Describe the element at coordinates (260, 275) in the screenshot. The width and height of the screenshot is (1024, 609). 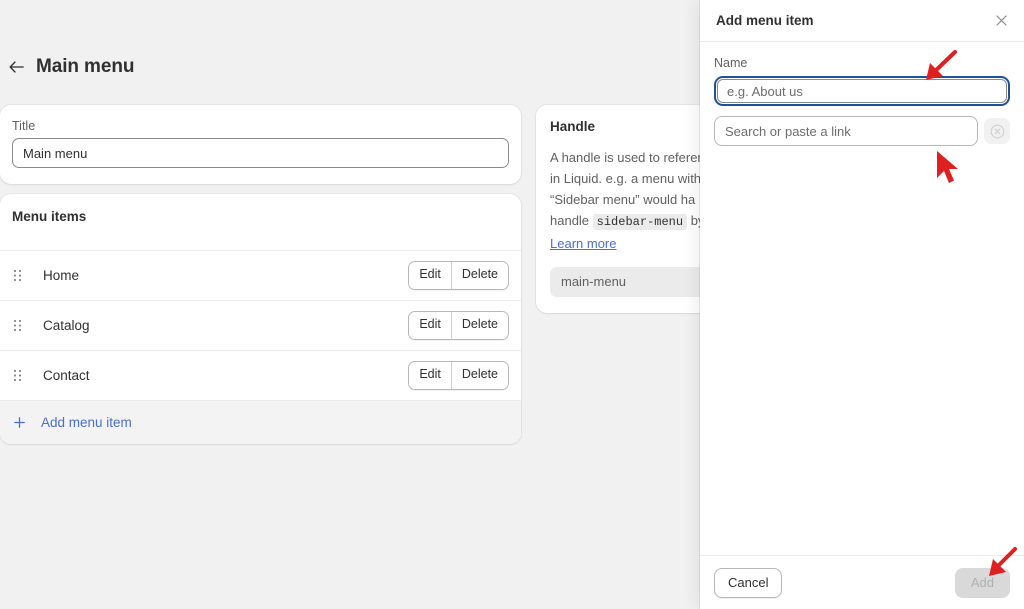
I see `table-row: Home Edit Delete` at that location.